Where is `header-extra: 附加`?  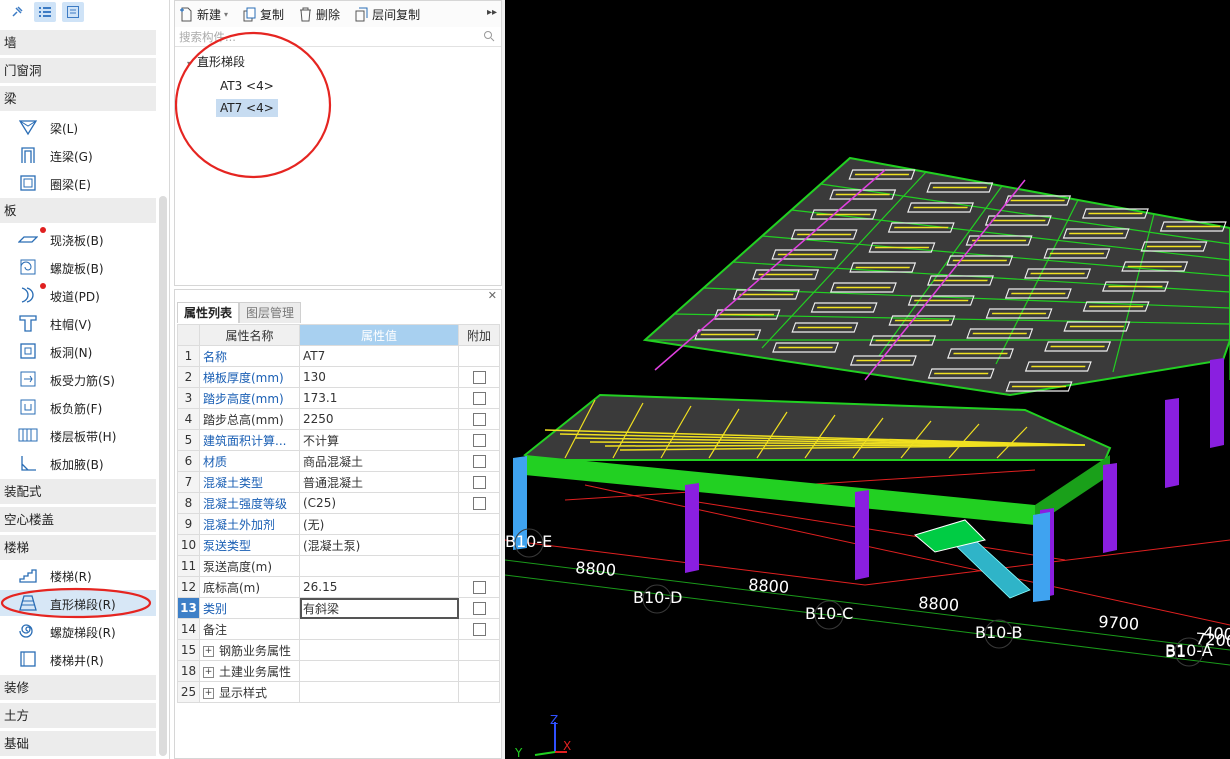 header-extra: 附加 is located at coordinates (479, 335).